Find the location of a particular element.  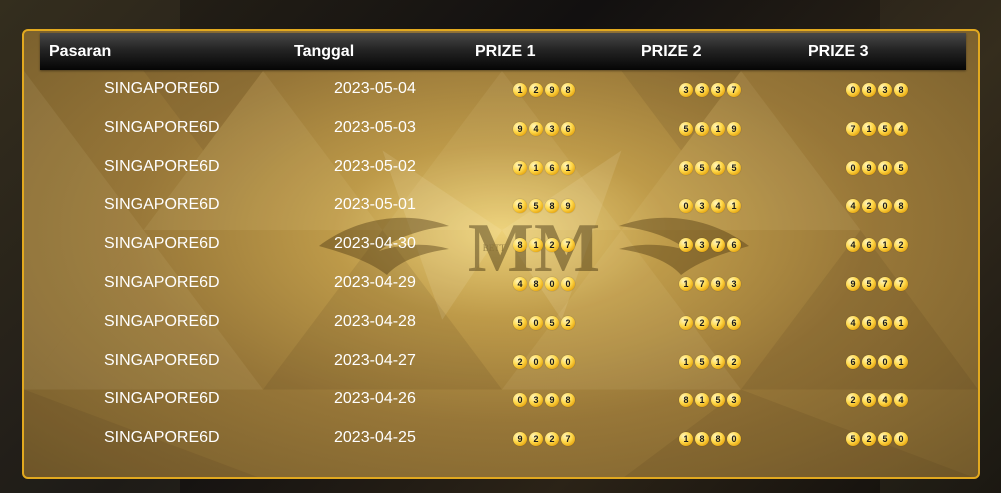

tanggal-cell: 2023-04-28 is located at coordinates (375, 321).